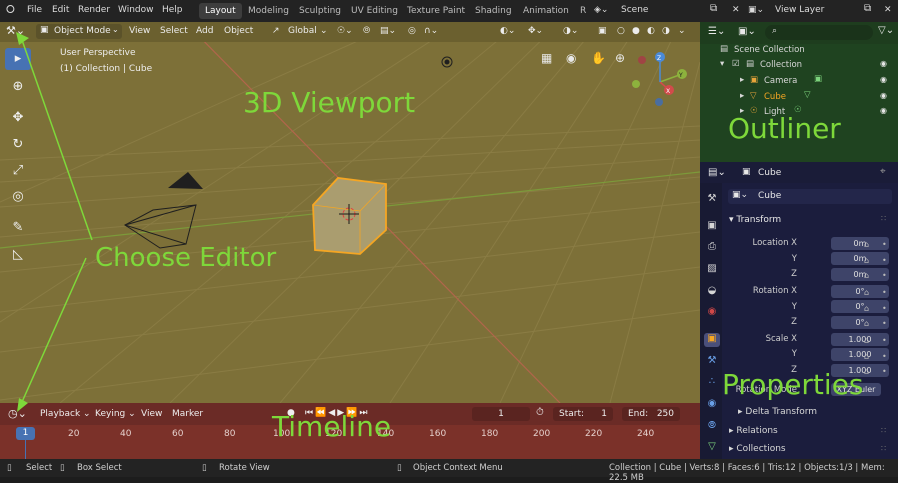 Image resolution: width=898 pixels, height=483 pixels. Describe the element at coordinates (810, 196) in the screenshot. I see `object-name-field: ▣⌄ Cube` at that location.